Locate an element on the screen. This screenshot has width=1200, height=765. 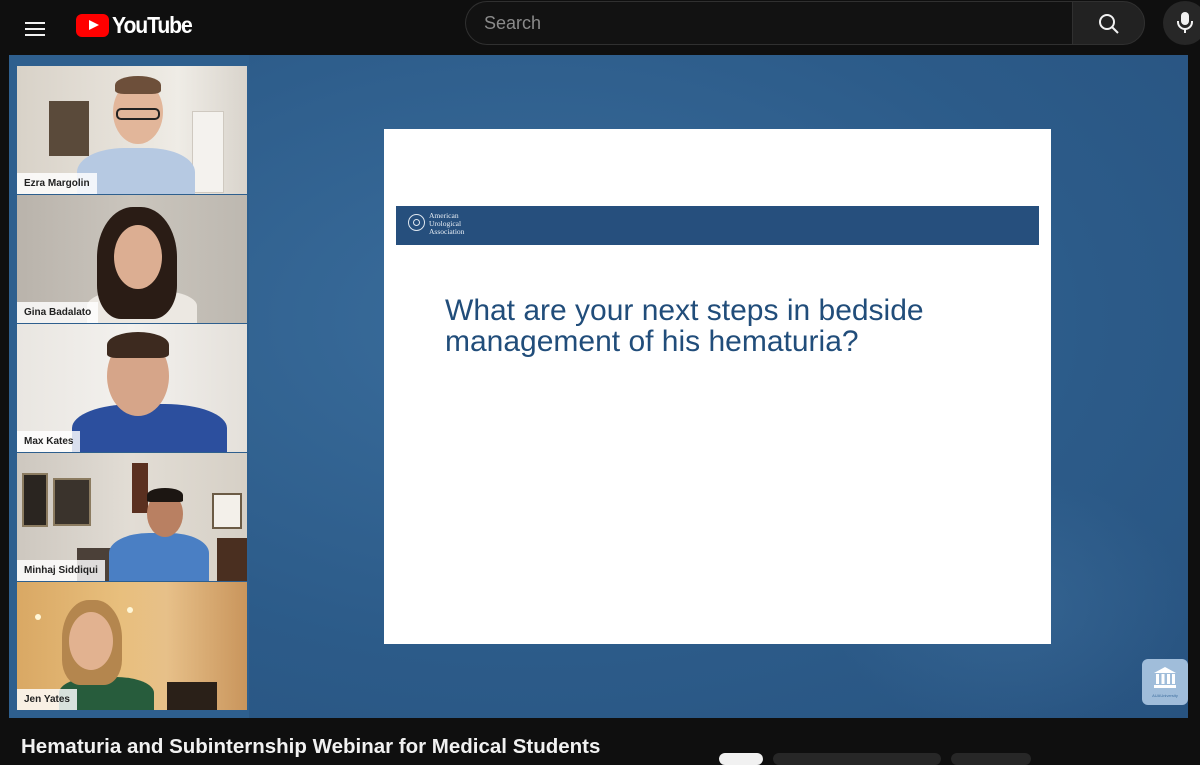
participant-tile: Ezra Margolin is located at coordinates (132, 130).